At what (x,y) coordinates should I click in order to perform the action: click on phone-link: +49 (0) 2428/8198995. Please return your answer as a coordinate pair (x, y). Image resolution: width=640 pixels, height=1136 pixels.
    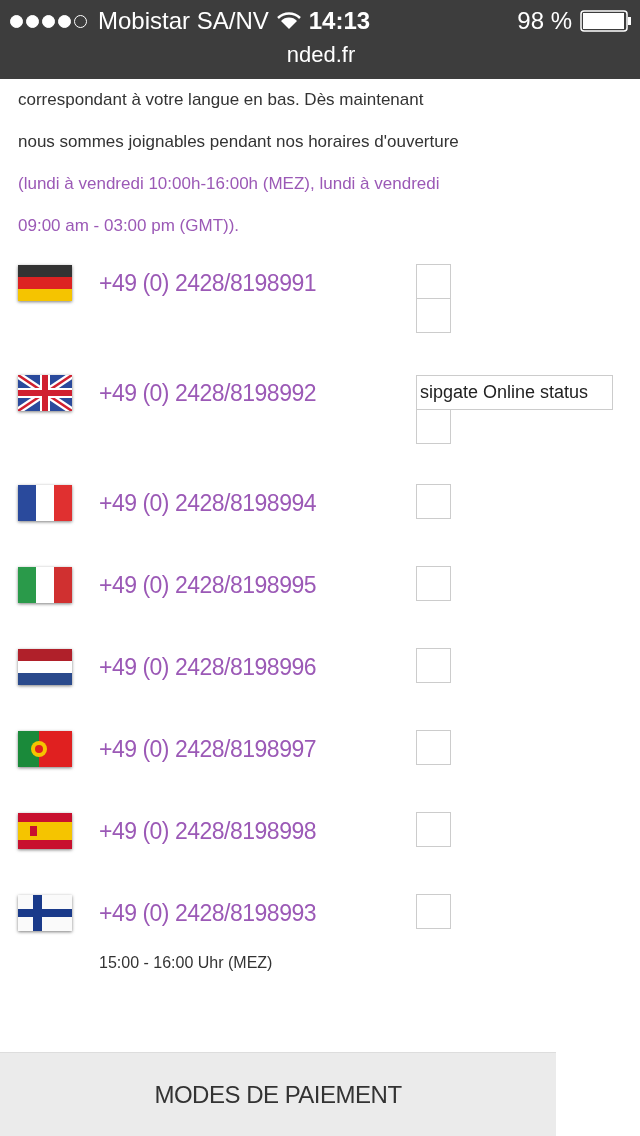
    Looking at the image, I should click on (207, 585).